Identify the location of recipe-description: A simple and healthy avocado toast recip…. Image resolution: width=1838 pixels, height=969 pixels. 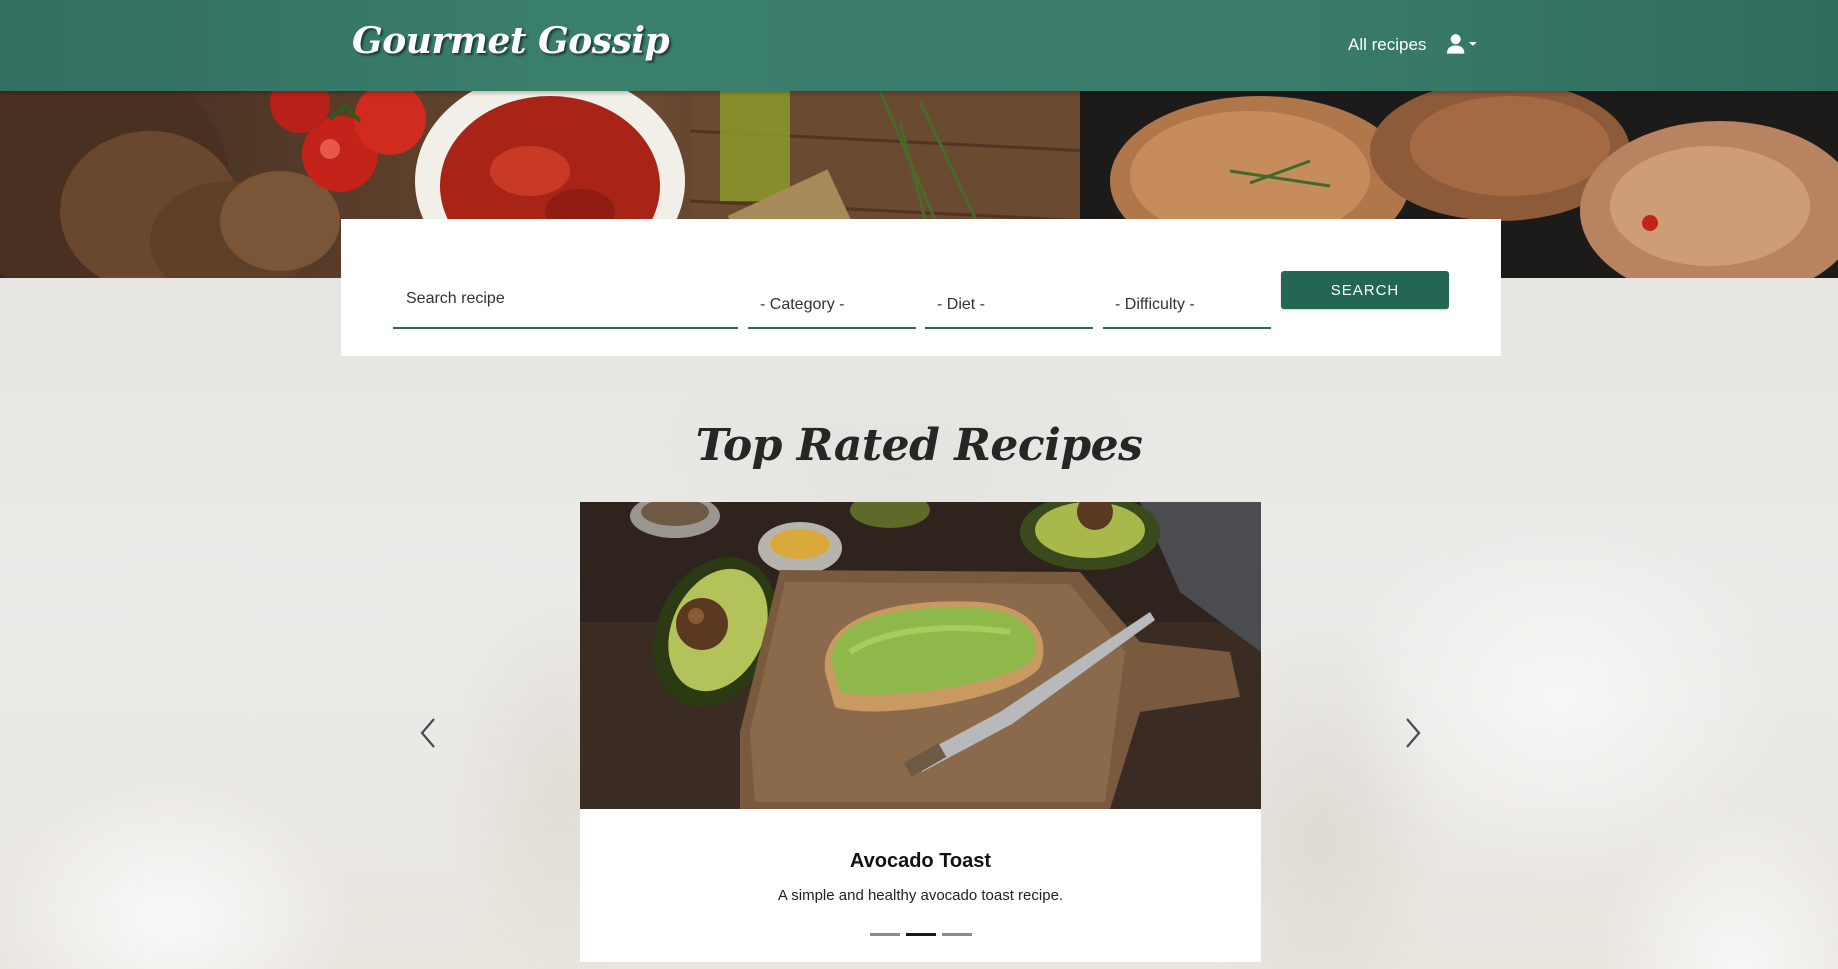
(920, 895).